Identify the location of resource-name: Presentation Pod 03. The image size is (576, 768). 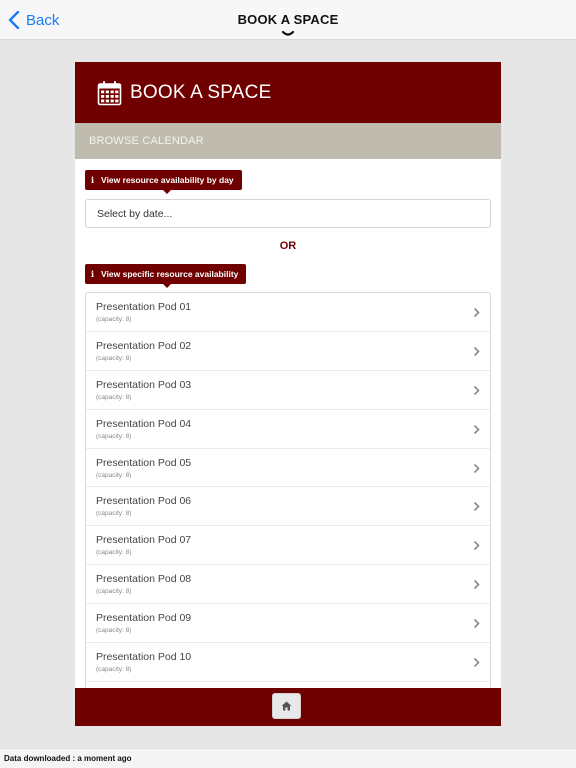
(144, 384).